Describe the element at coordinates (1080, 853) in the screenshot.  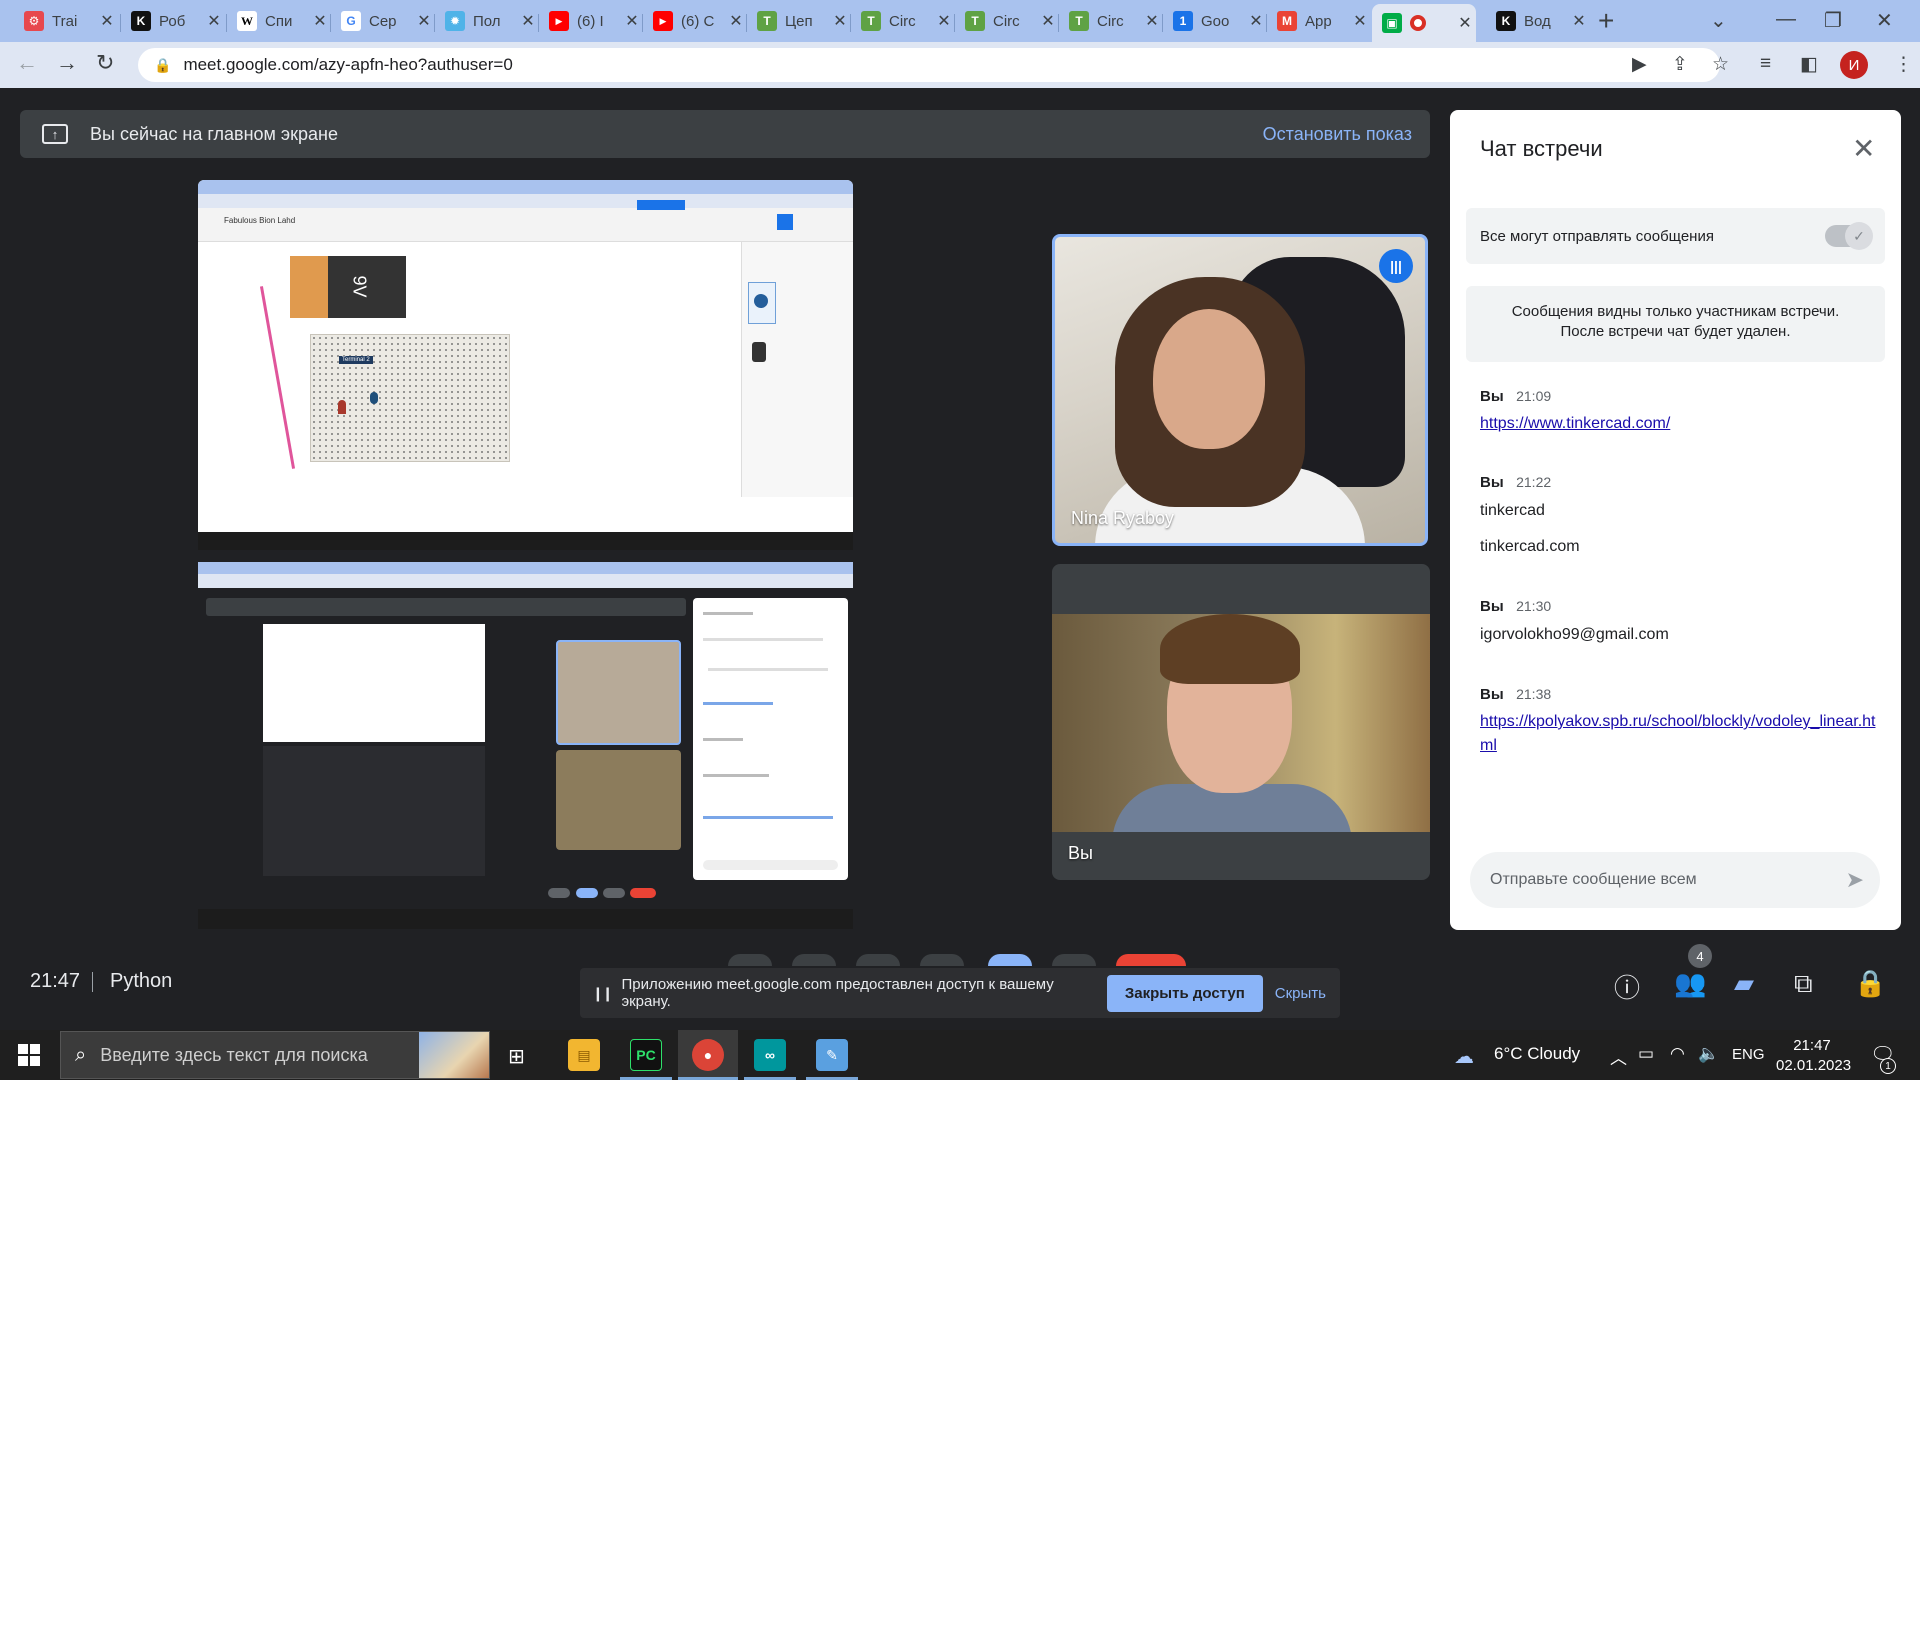
I see `participant-name: Вы` at that location.